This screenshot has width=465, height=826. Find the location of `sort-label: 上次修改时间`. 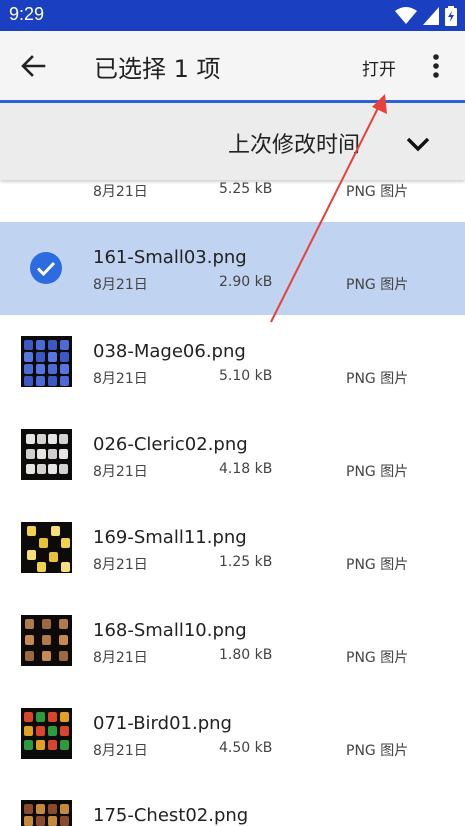

sort-label: 上次修改时间 is located at coordinates (294, 145).